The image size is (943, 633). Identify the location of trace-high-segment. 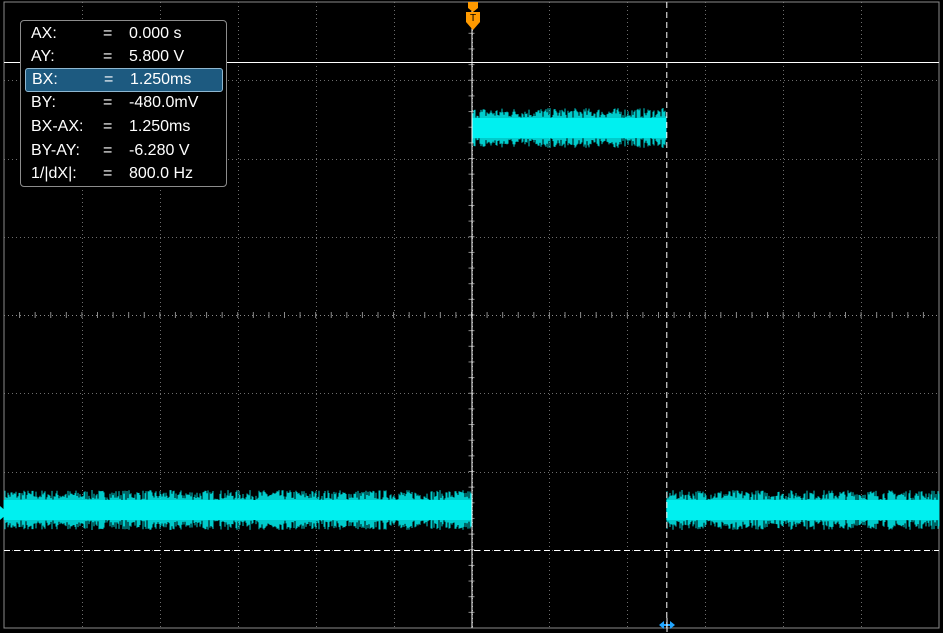
(569, 128).